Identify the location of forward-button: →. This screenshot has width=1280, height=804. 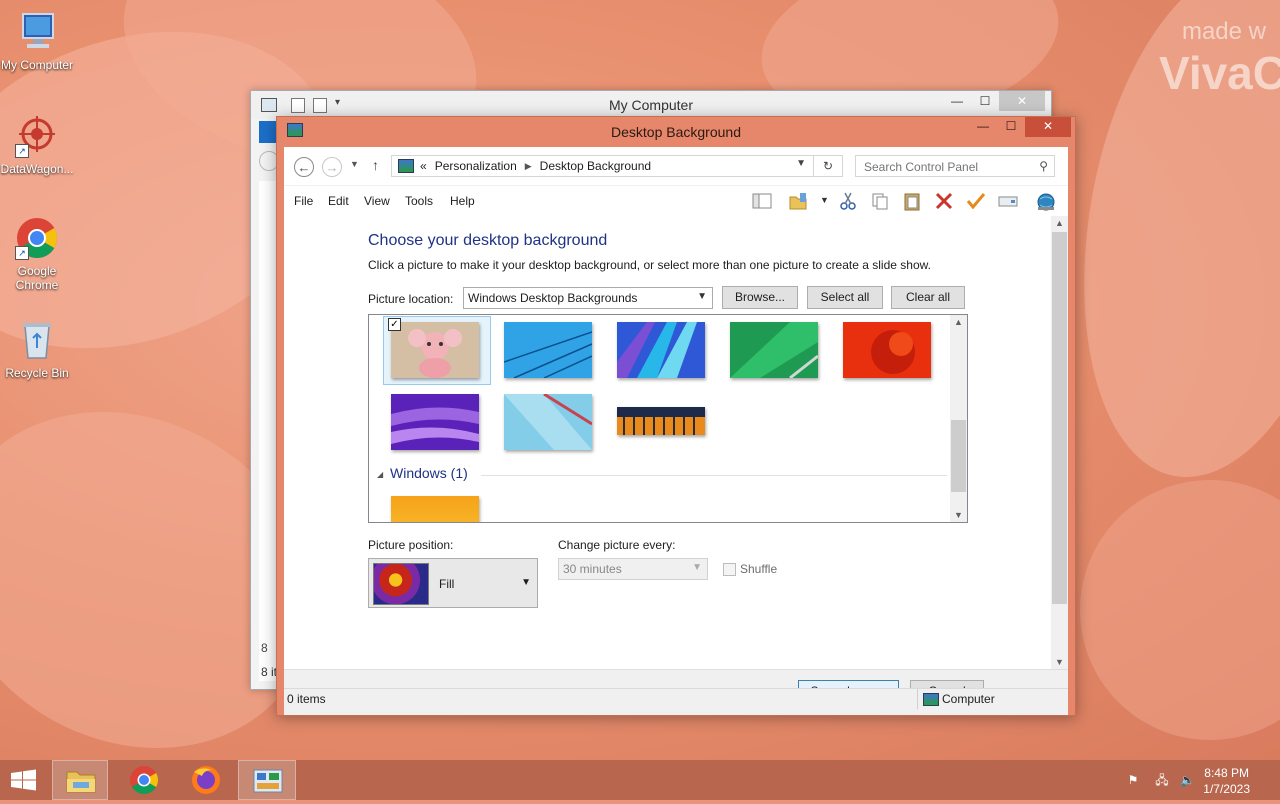
(332, 167).